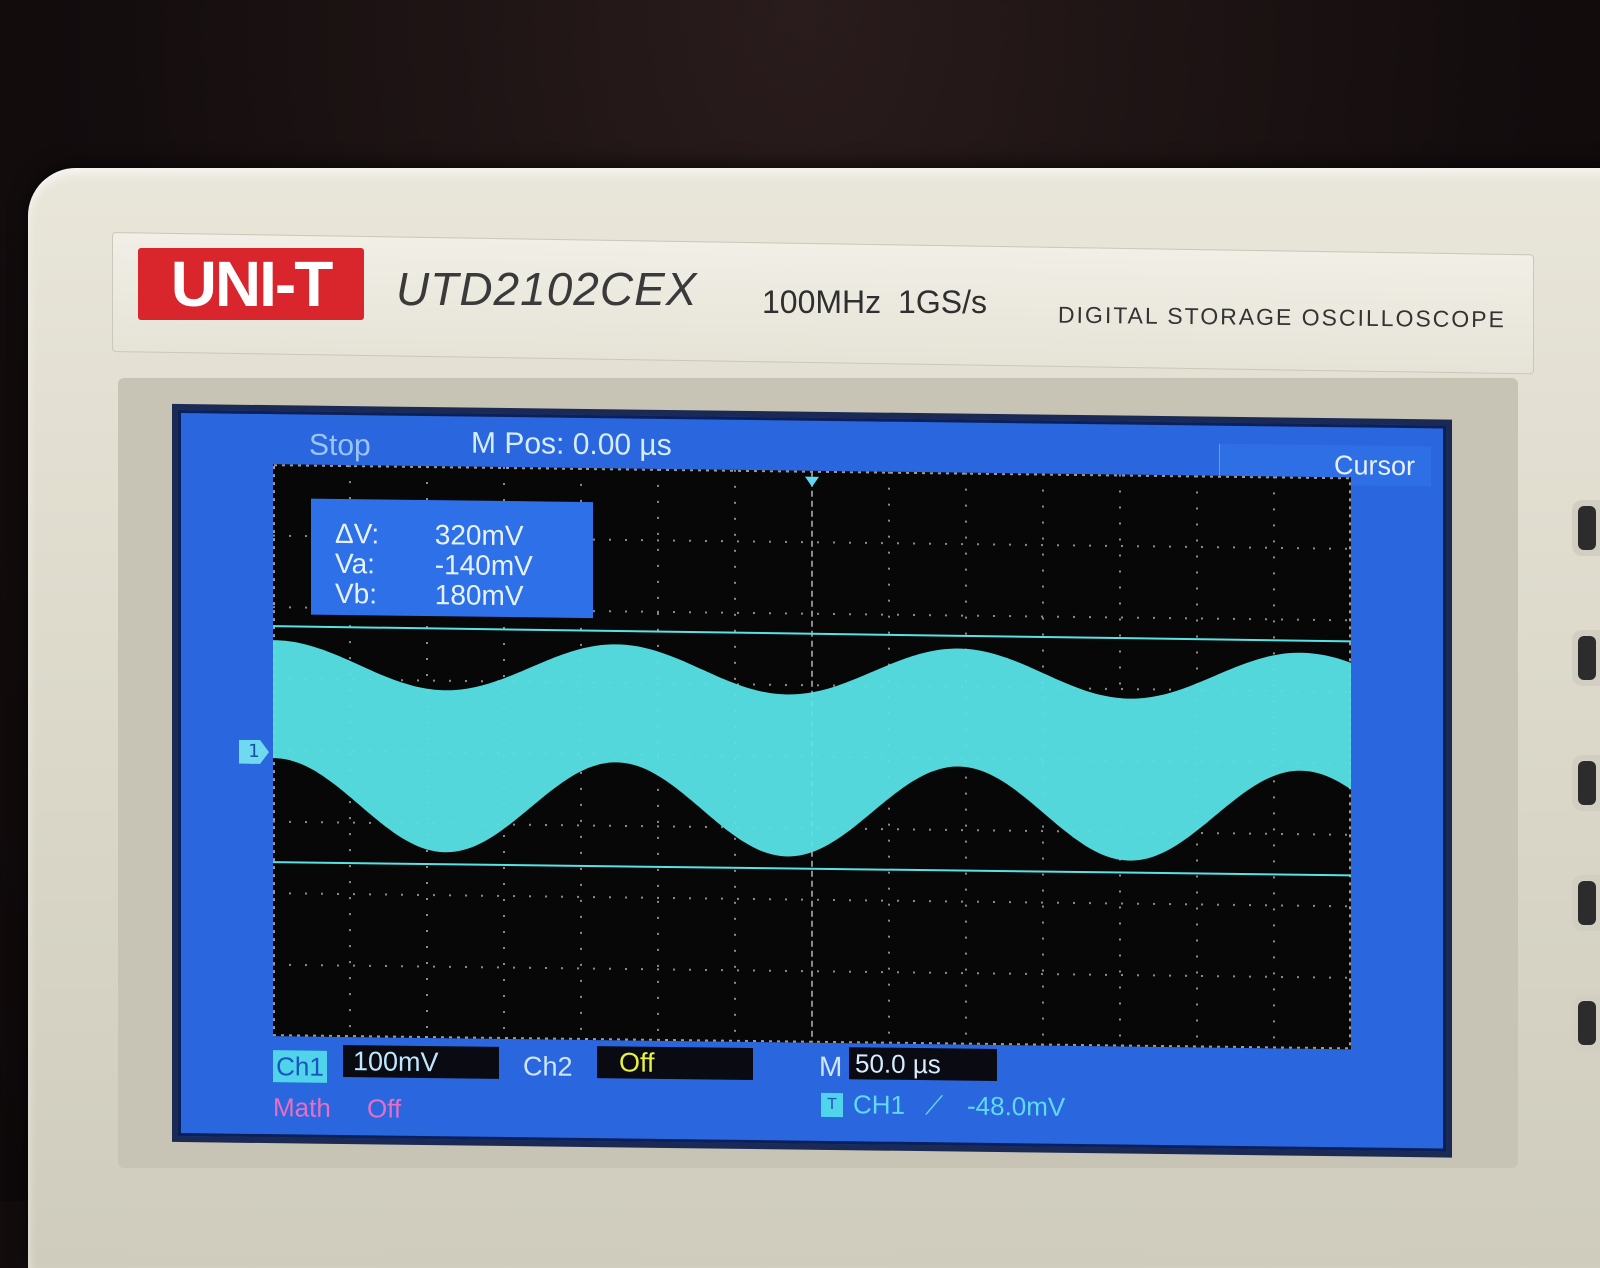  I want to click on math-value: Off, so click(384, 1108).